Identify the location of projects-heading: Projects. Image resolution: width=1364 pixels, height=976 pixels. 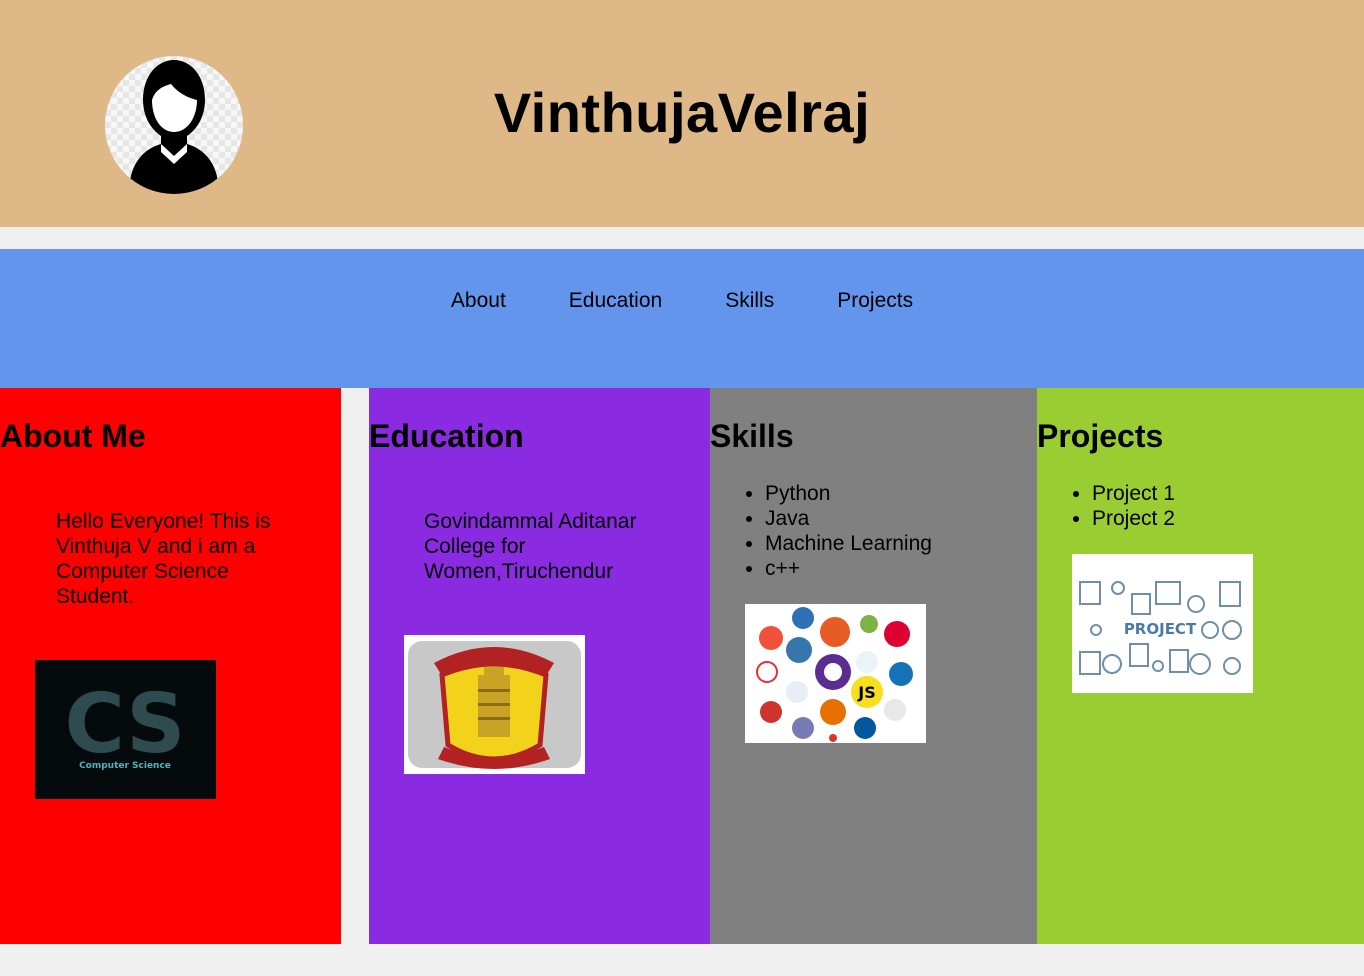
(1100, 436).